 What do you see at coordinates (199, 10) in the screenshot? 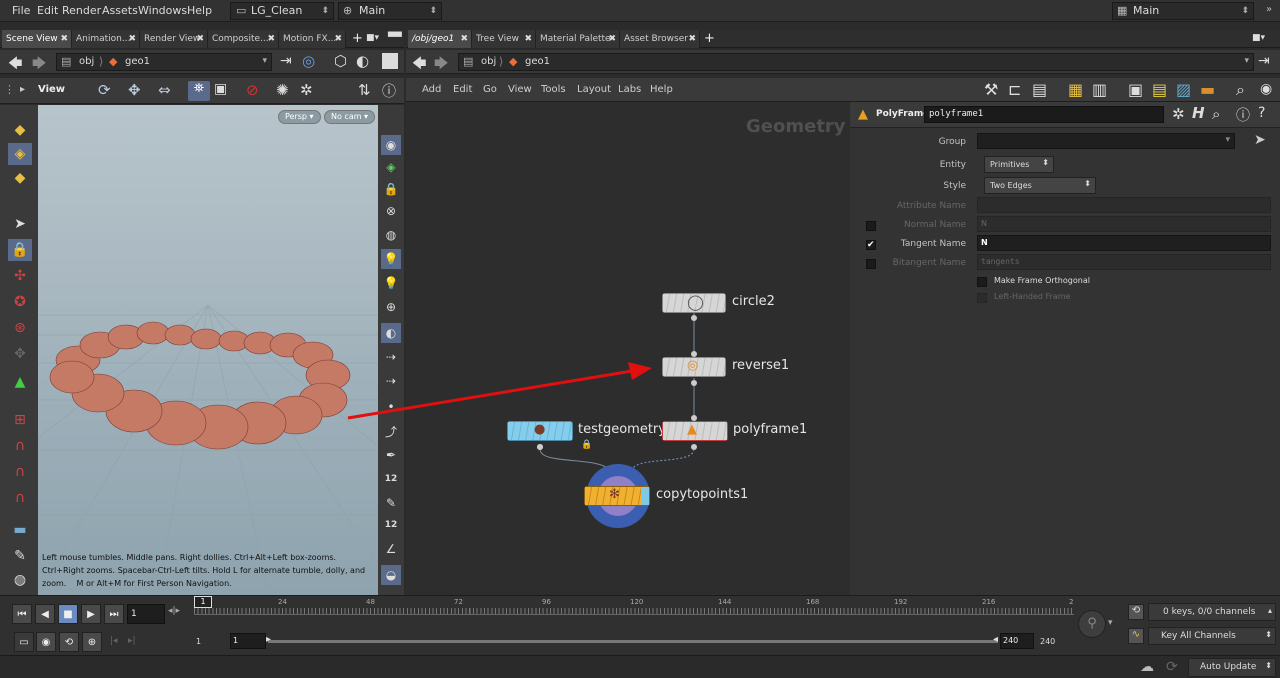
I see `menu-help: Help` at bounding box center [199, 10].